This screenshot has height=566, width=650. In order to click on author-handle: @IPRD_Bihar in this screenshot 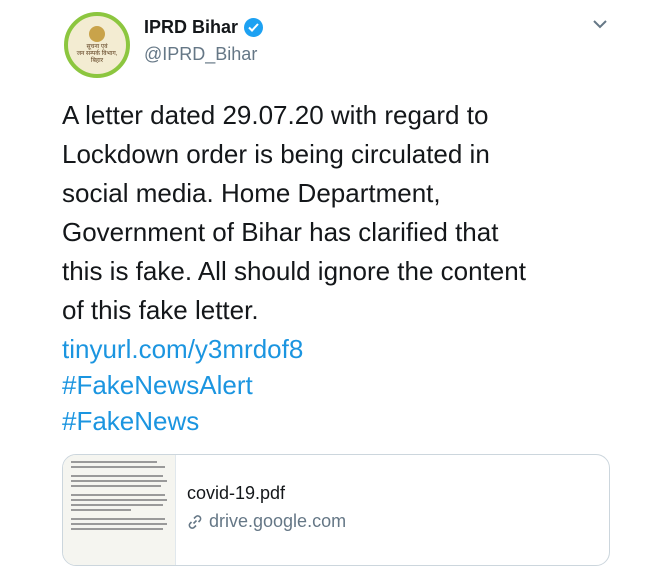, I will do `click(200, 54)`.